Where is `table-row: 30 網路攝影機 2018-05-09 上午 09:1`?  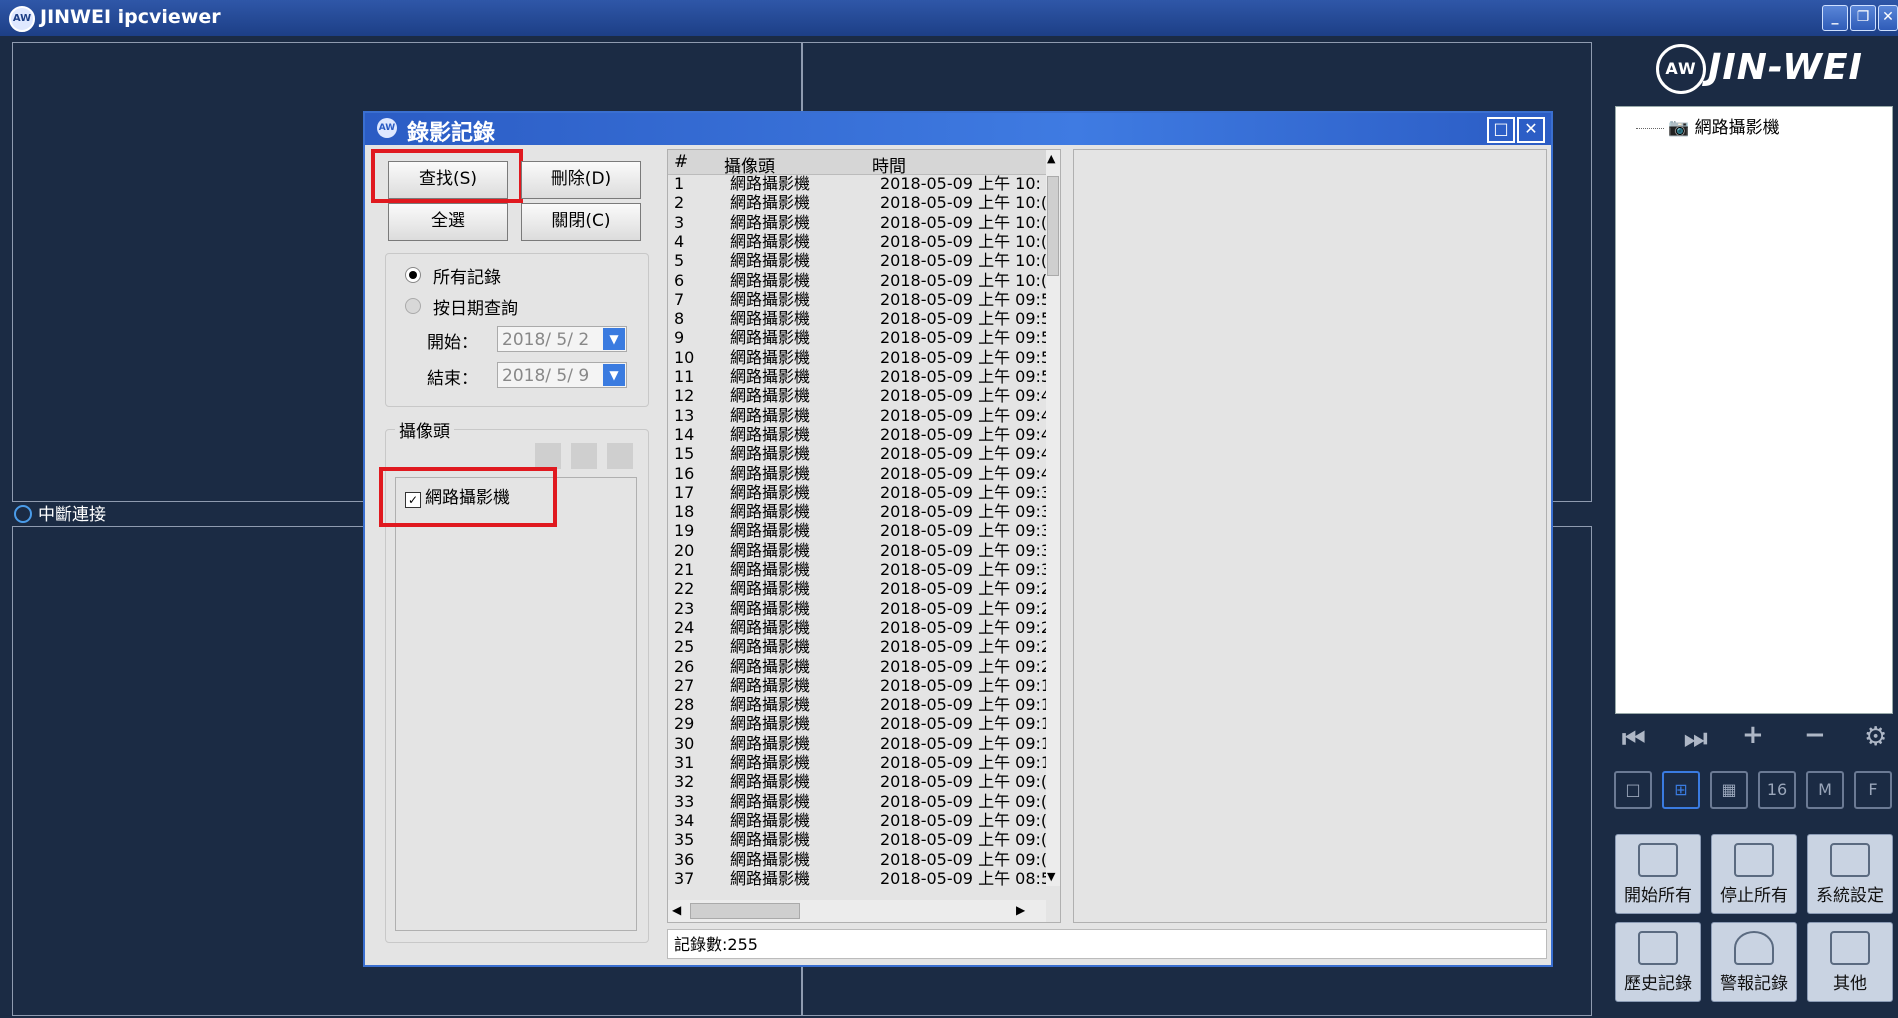
table-row: 30 網路攝影機 2018-05-09 上午 09:1 is located at coordinates (857, 744).